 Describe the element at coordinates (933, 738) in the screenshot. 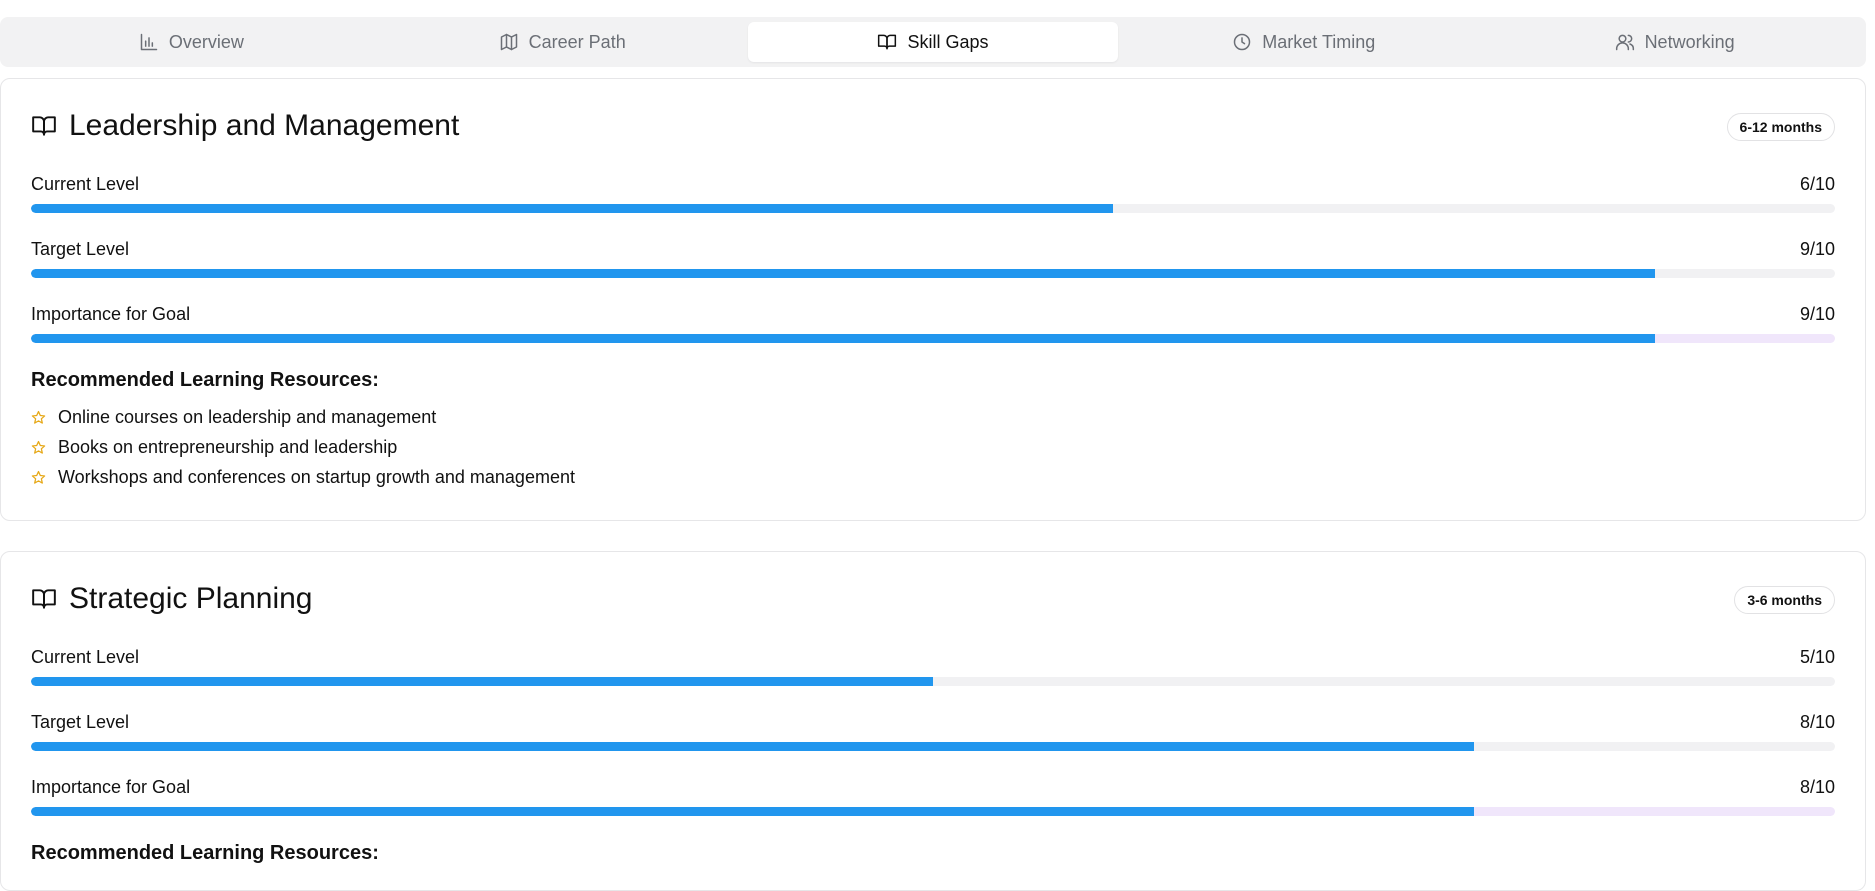

I see `metric-target-level: Target Level 8/10` at that location.